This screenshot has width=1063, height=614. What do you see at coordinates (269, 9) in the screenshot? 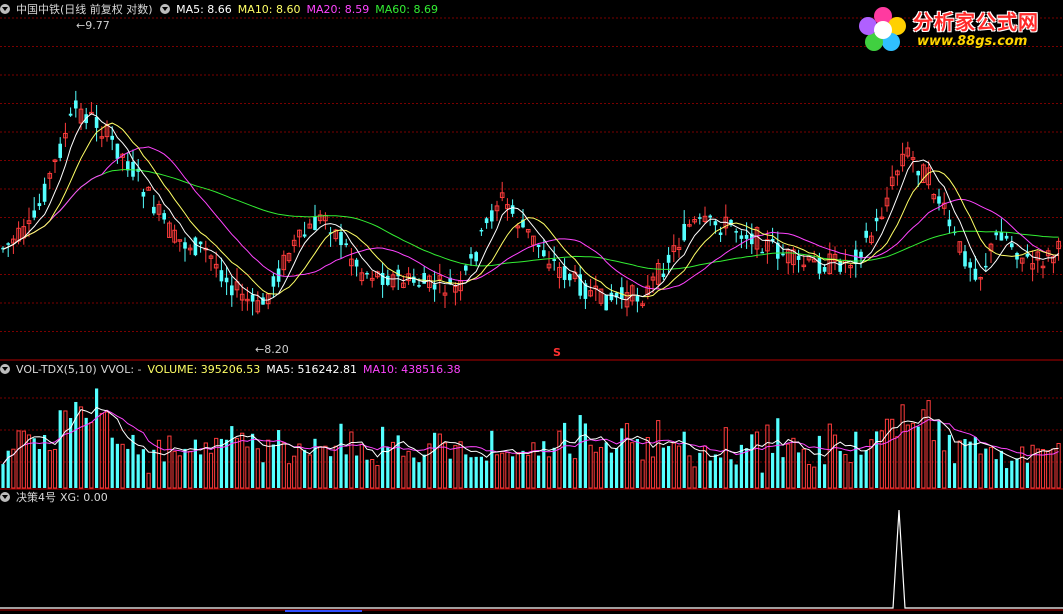
I see `ma-label-1: MA10: 8.60` at bounding box center [269, 9].